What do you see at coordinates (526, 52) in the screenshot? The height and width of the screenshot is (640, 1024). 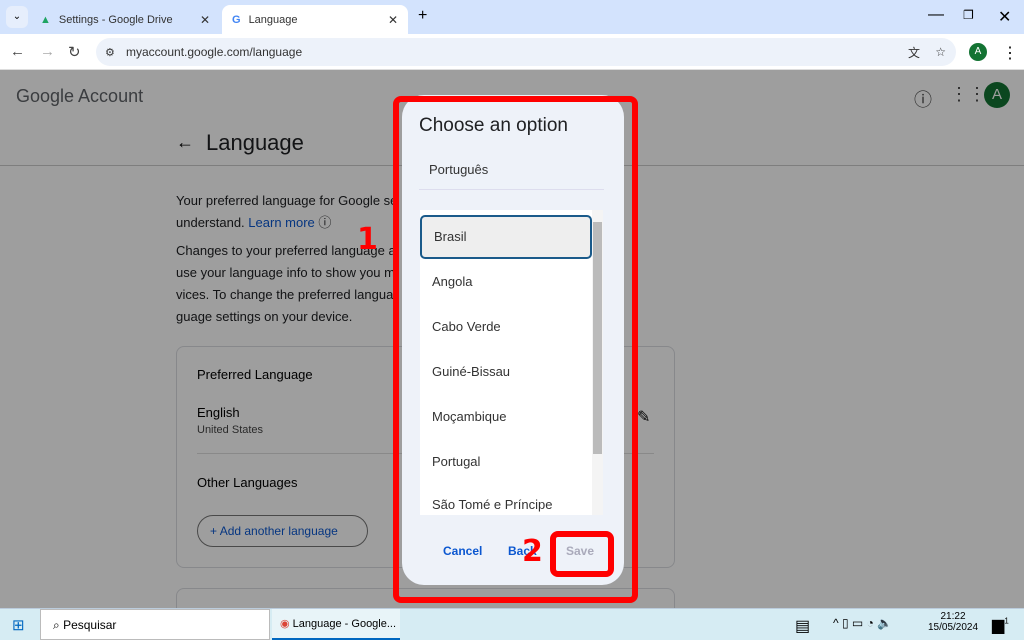 I see `address-bar: ⚙ myaccount.google.com/language 文 ☆` at bounding box center [526, 52].